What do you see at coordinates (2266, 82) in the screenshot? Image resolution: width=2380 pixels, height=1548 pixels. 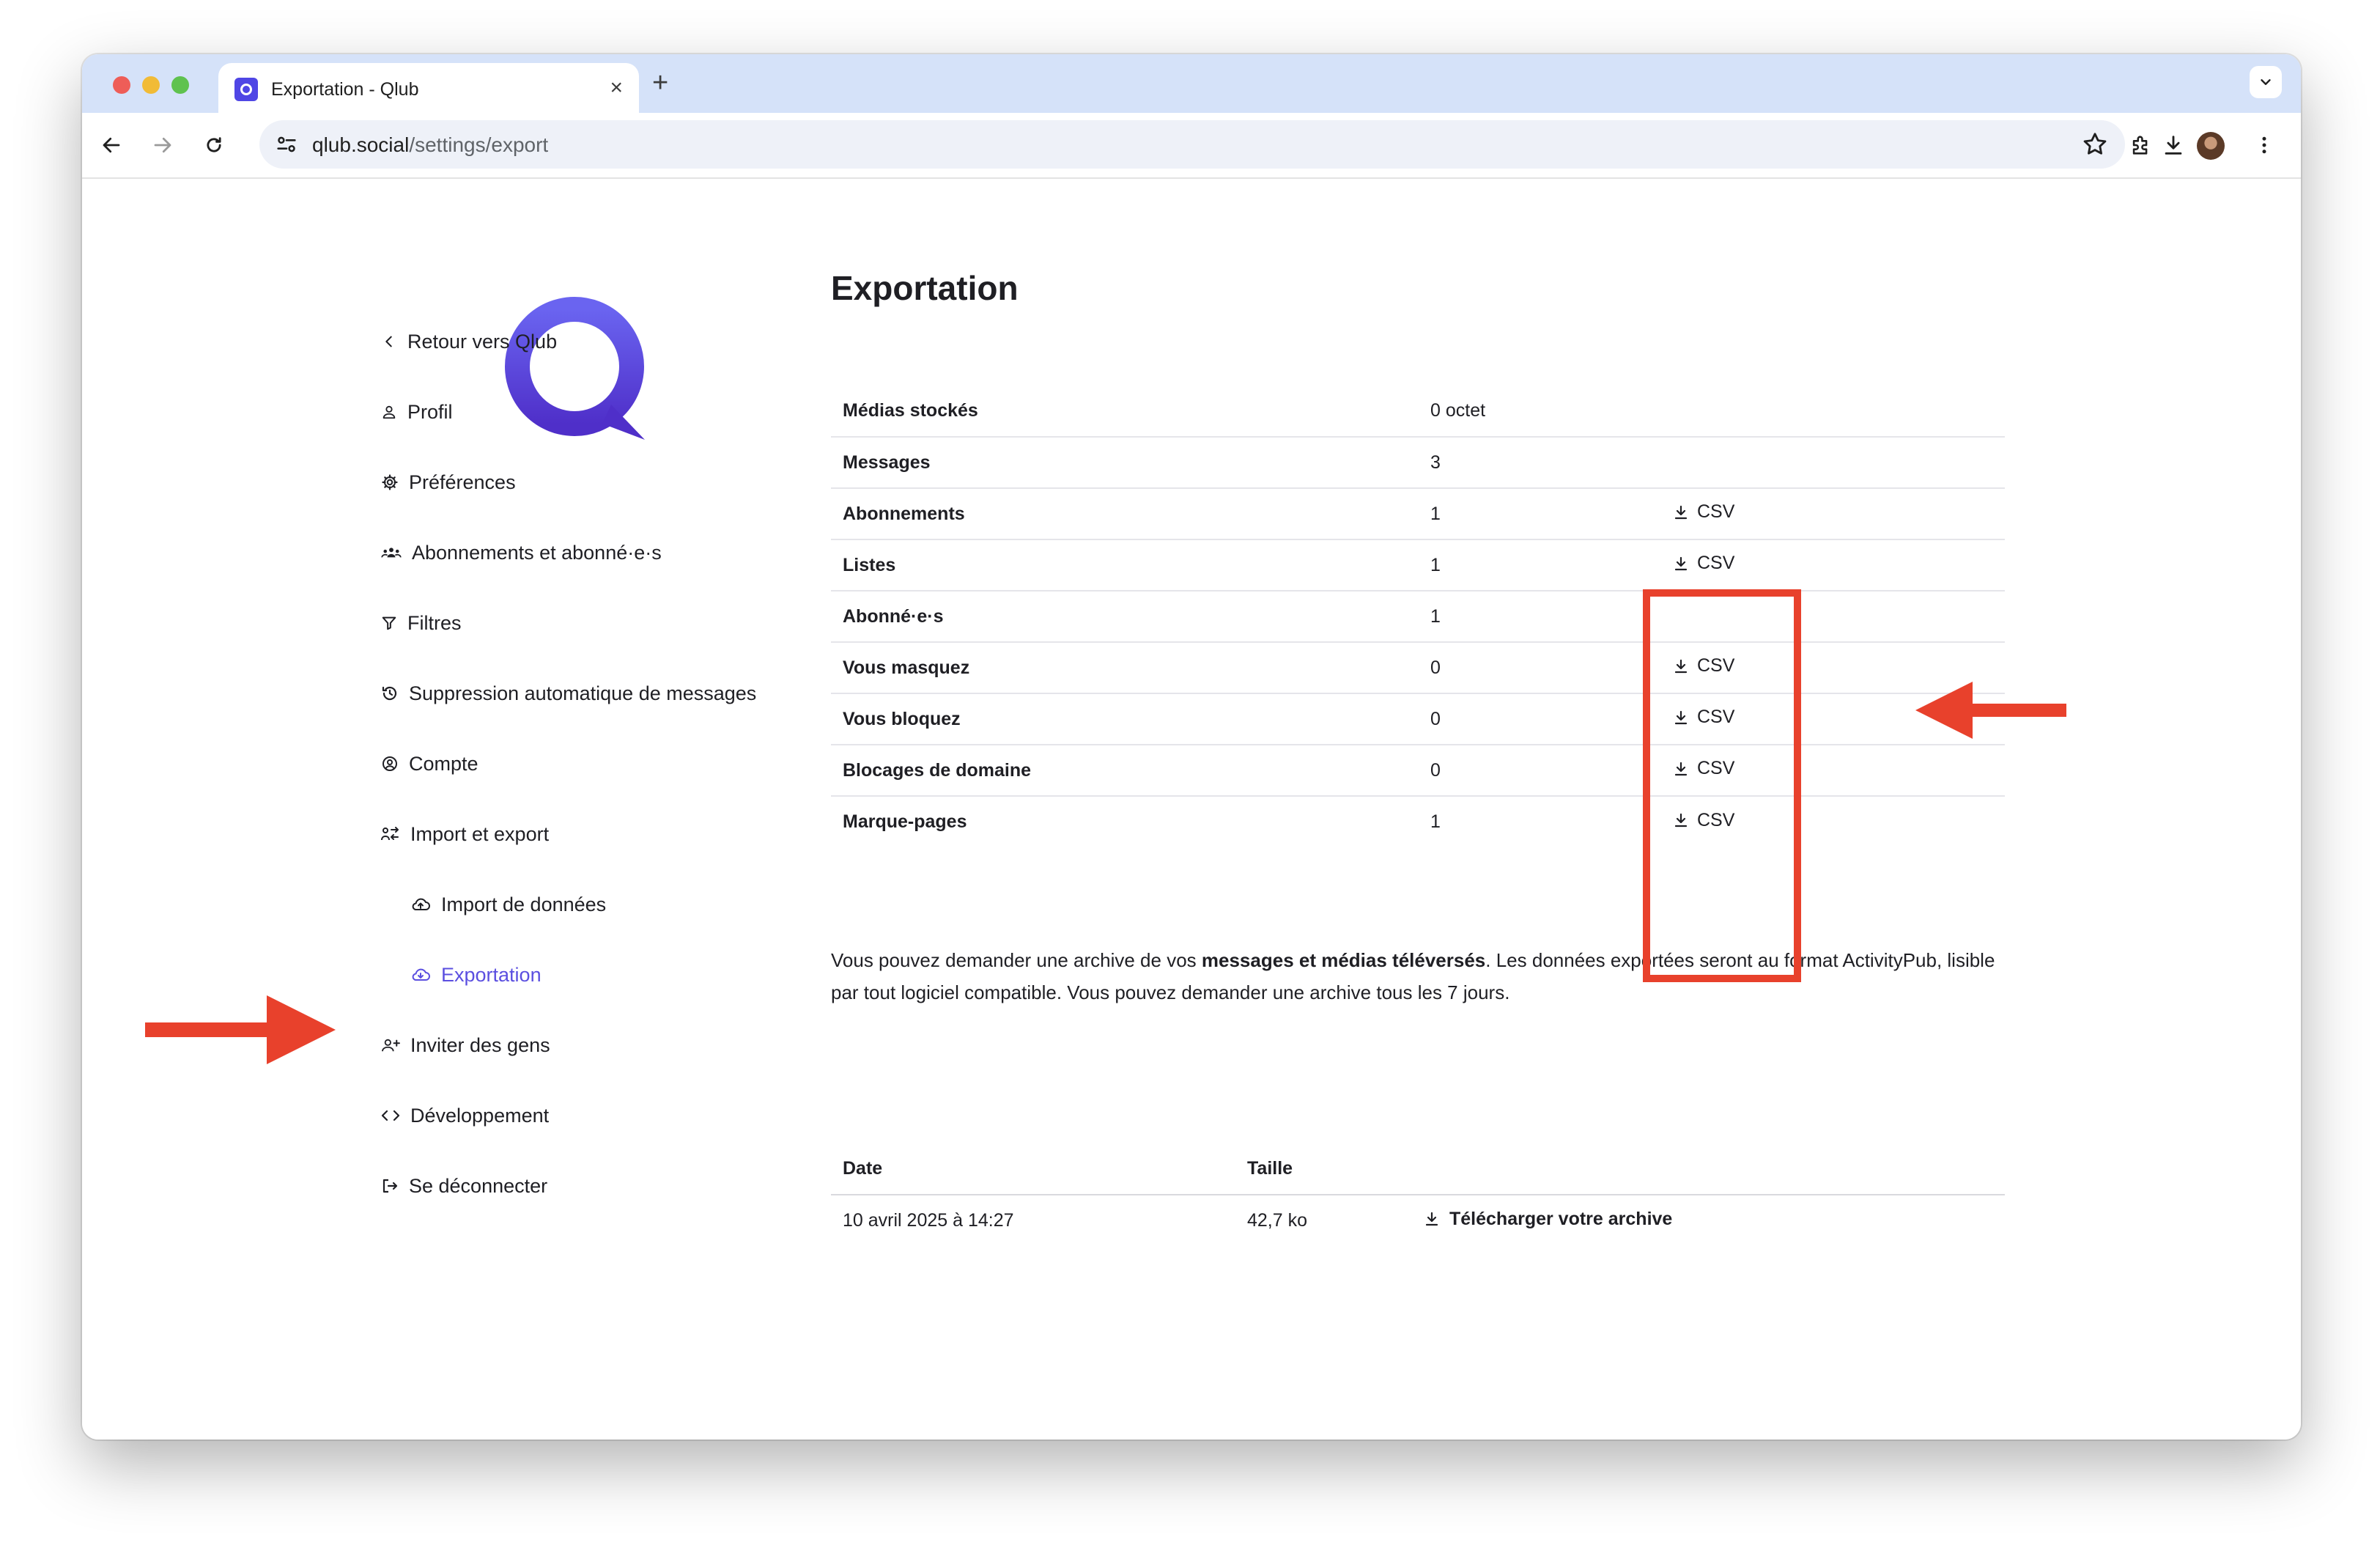 I see `tab-search-icon` at bounding box center [2266, 82].